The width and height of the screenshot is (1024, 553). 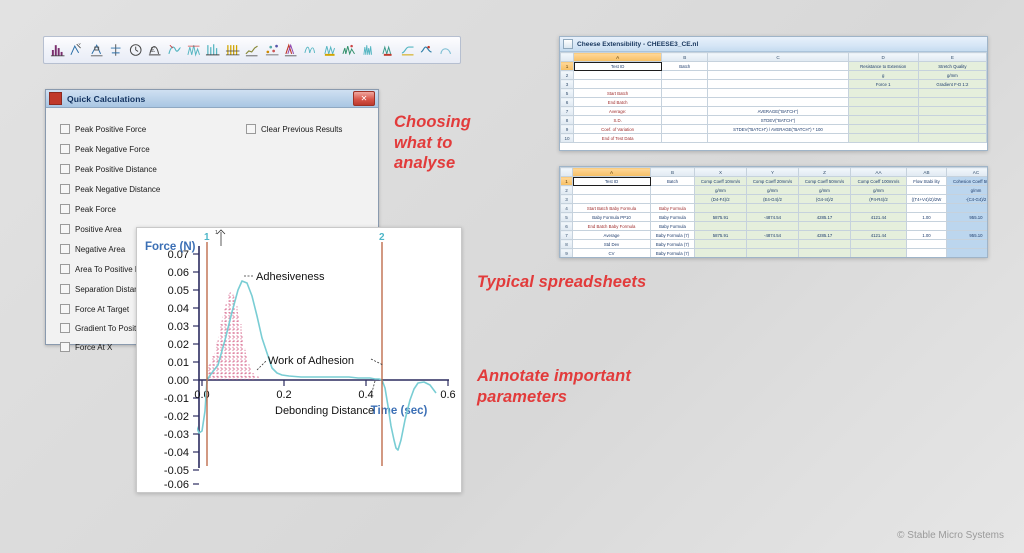 I want to click on graph-analysis-toolbar: v E, so click(x=252, y=50).